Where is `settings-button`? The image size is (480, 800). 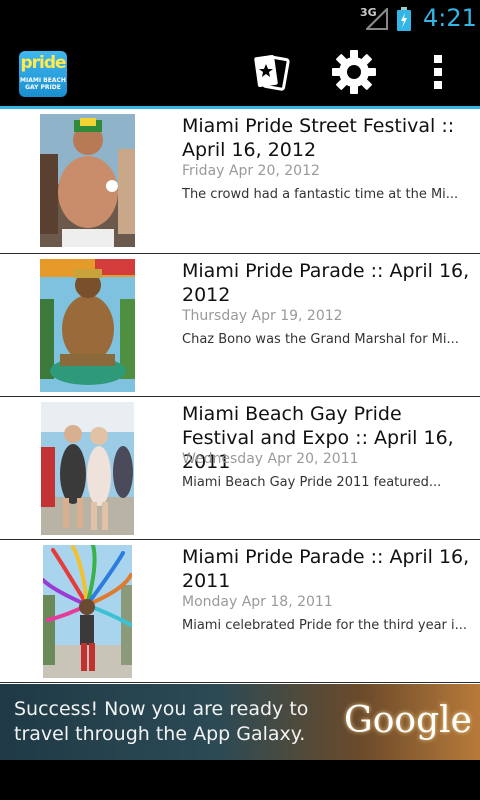
settings-button is located at coordinates (354, 72).